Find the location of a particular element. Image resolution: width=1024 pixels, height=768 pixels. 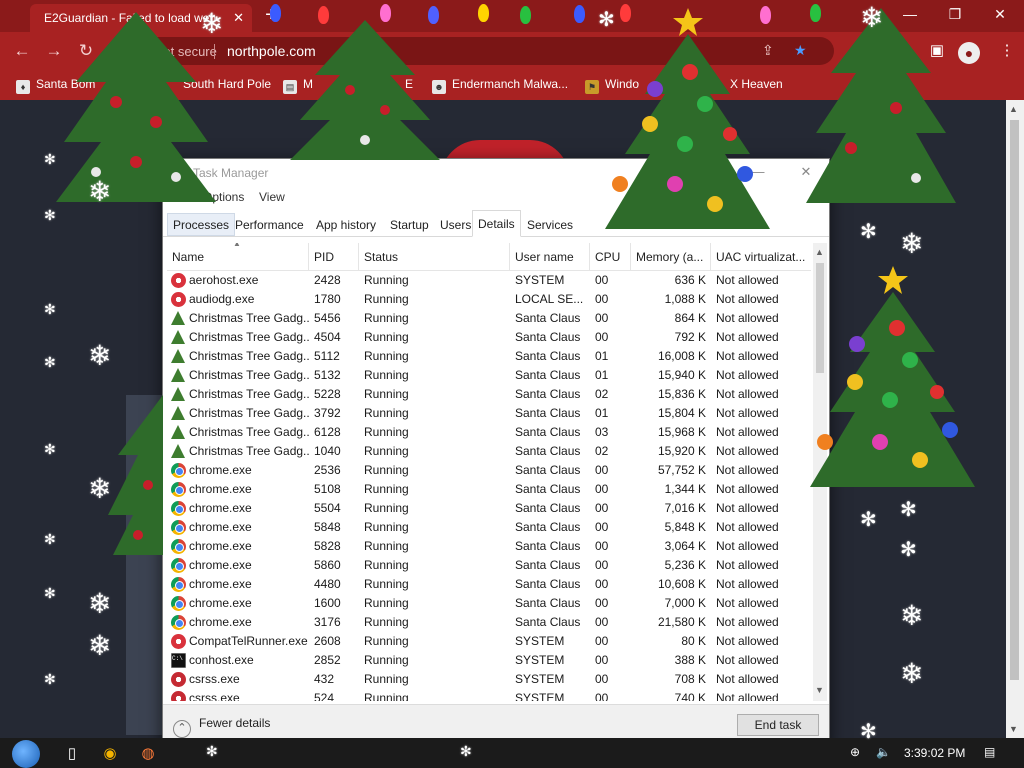

notifications-icon: ▤ is located at coordinates (989, 752).